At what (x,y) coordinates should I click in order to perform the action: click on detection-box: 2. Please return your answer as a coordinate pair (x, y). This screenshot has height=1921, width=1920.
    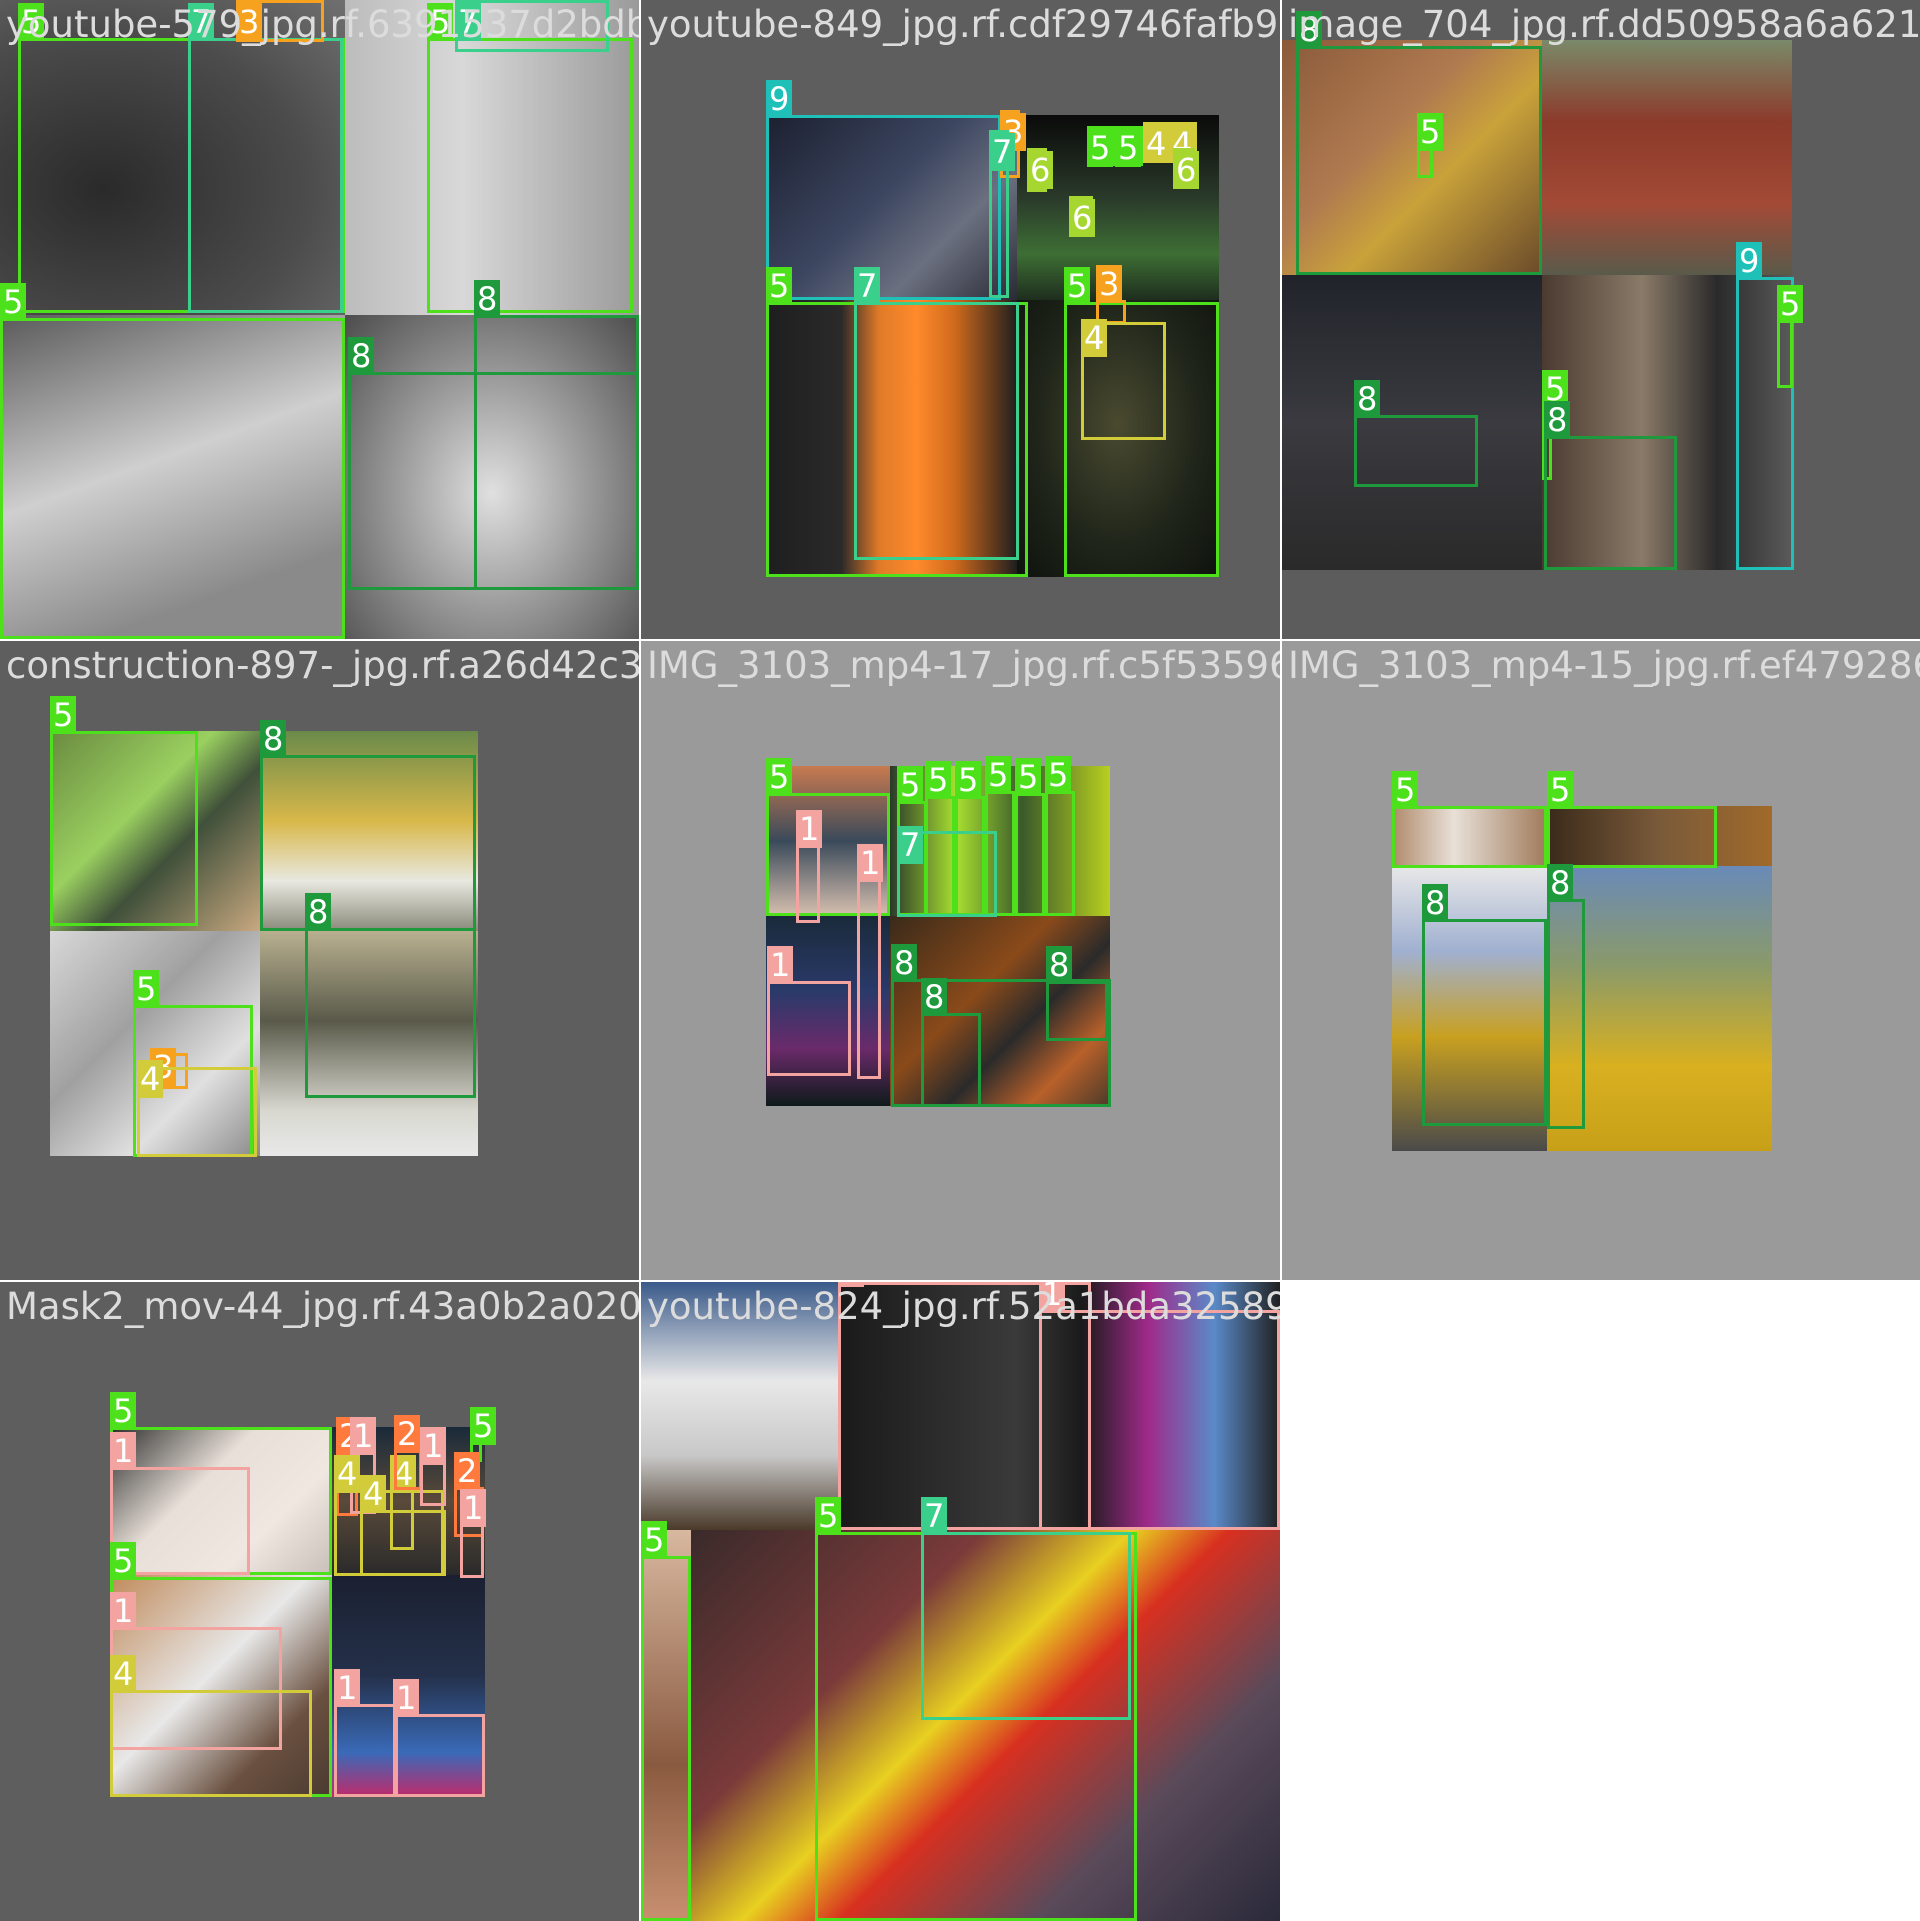
    Looking at the image, I should click on (408, 1452).